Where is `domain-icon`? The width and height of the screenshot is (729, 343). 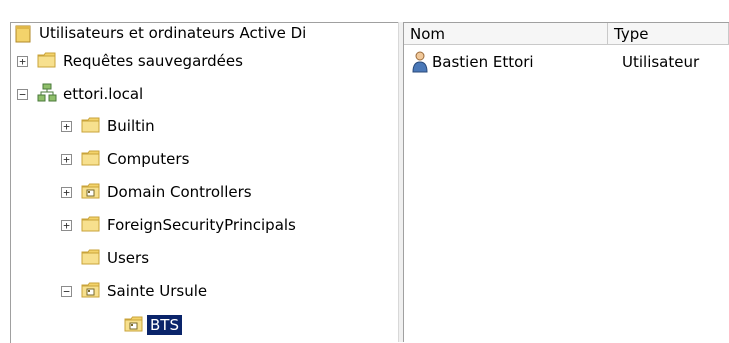
domain-icon is located at coordinates (47, 92).